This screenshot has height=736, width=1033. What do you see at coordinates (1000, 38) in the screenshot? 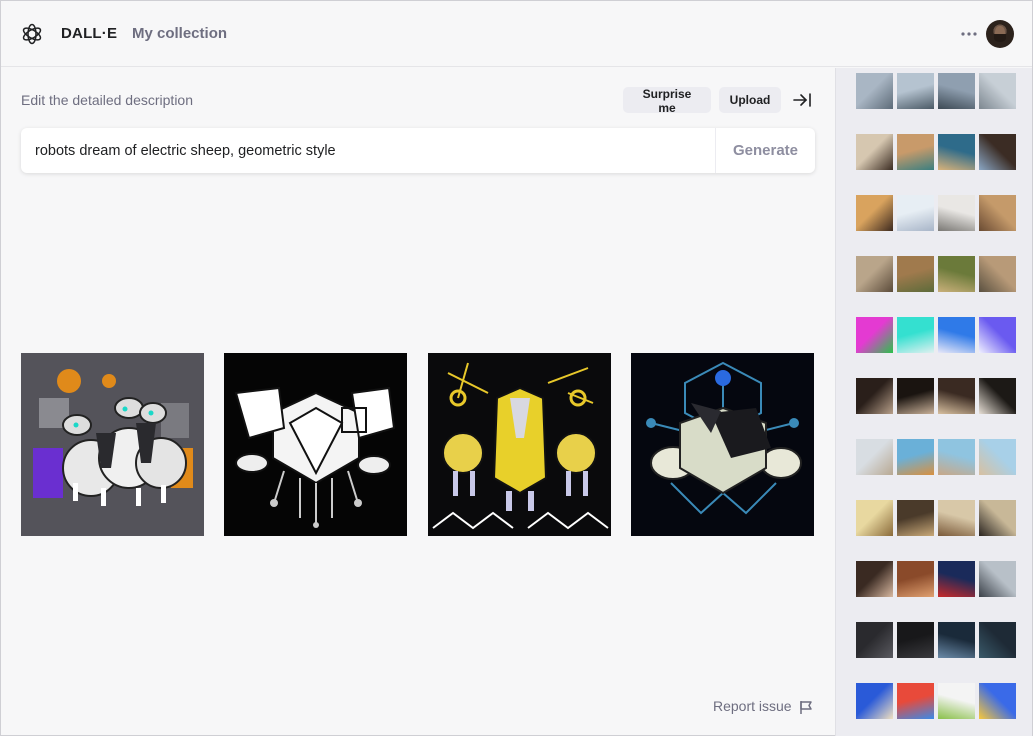
I see `avatar-beard` at bounding box center [1000, 38].